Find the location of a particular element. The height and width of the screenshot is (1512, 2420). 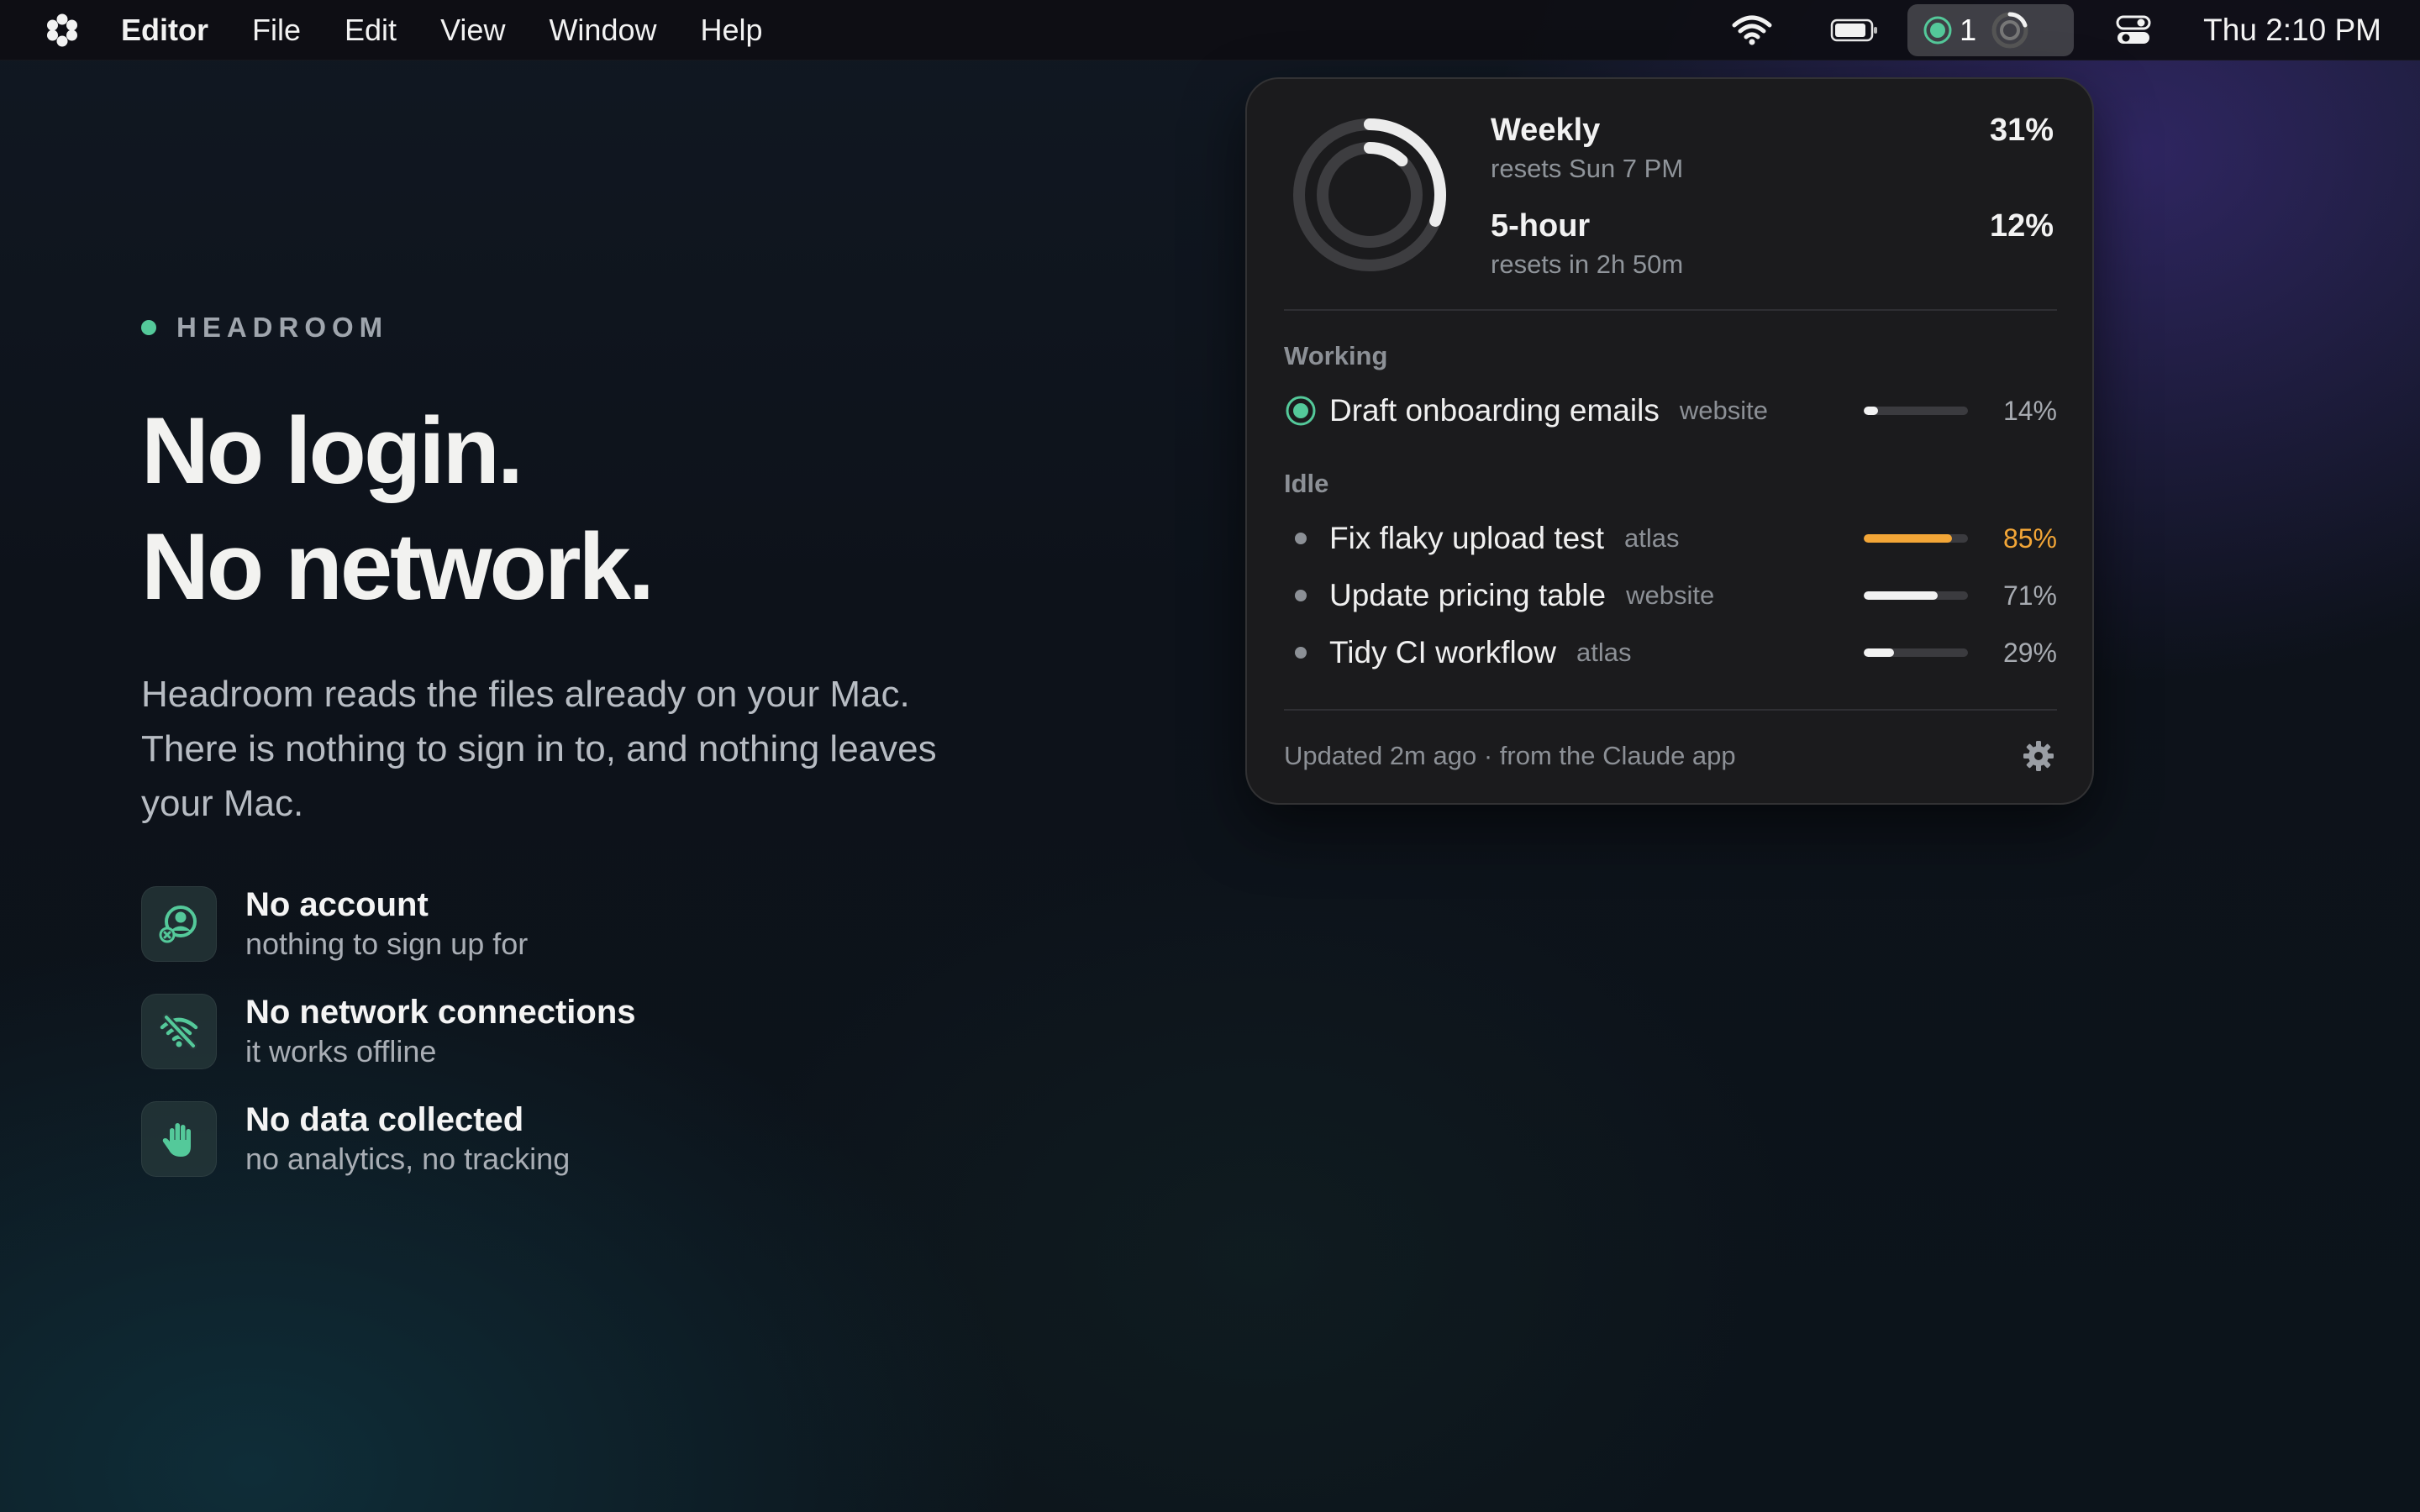

status-count: 1 is located at coordinates (1969, 30).